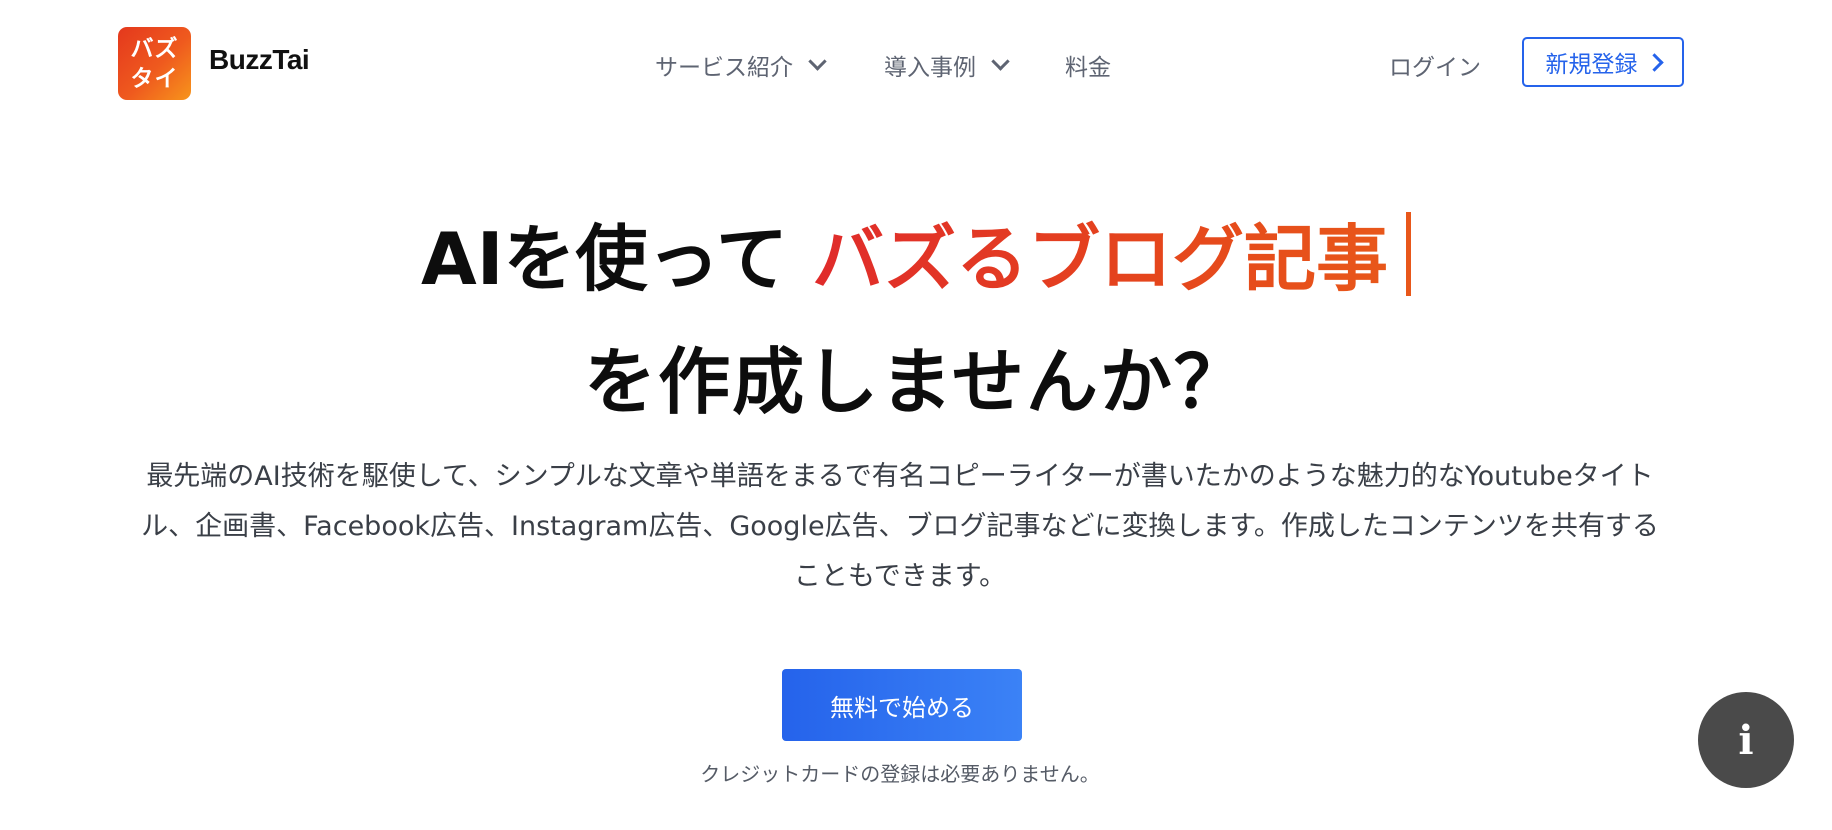  Describe the element at coordinates (154, 78) in the screenshot. I see `logo-line-2: タイ` at that location.